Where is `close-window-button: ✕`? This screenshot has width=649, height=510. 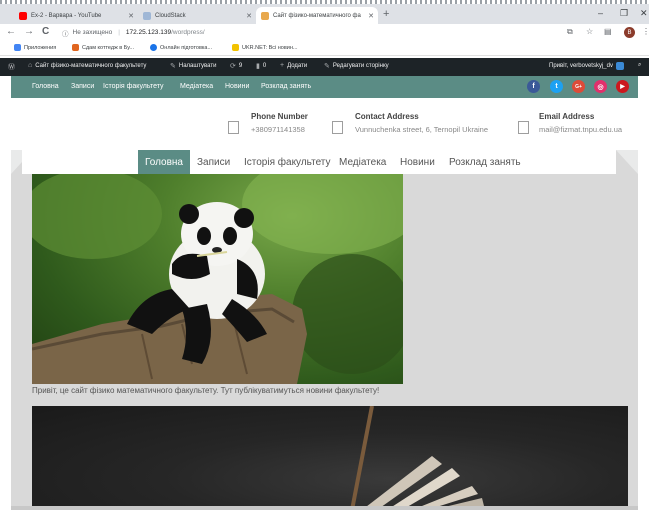
close-window-button: ✕ is located at coordinates (644, 13).